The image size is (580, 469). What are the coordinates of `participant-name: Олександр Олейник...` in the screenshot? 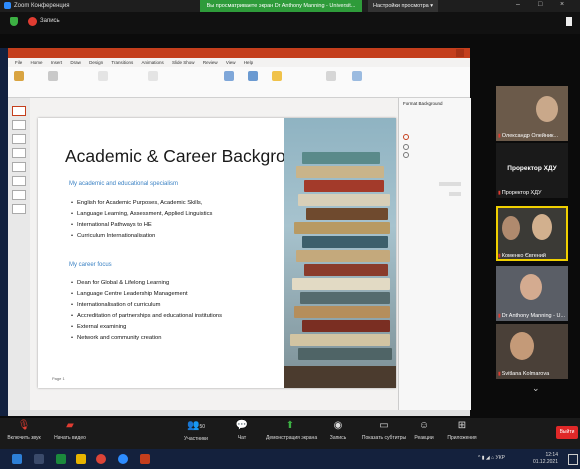 It's located at (528, 136).